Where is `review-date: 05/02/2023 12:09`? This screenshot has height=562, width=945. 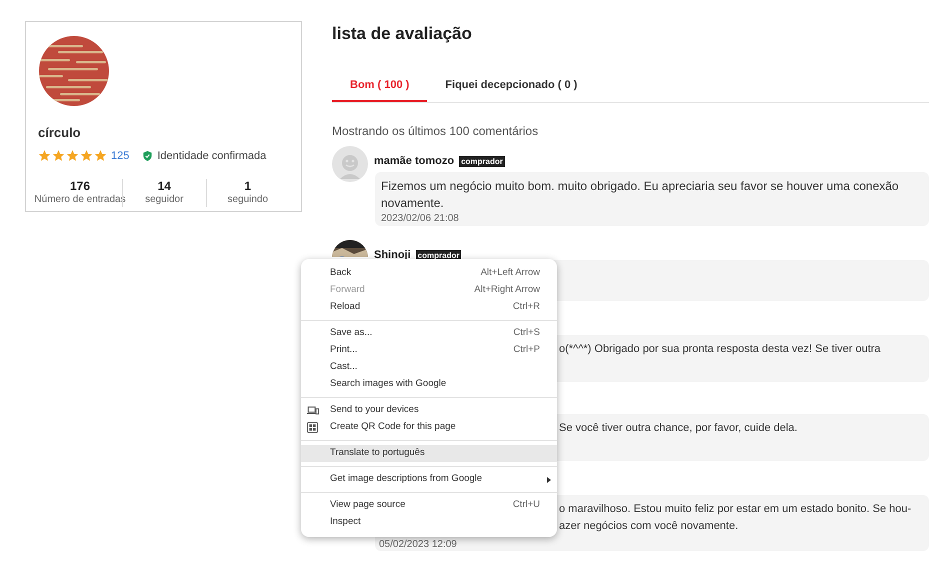
review-date: 05/02/2023 12:09 is located at coordinates (418, 545).